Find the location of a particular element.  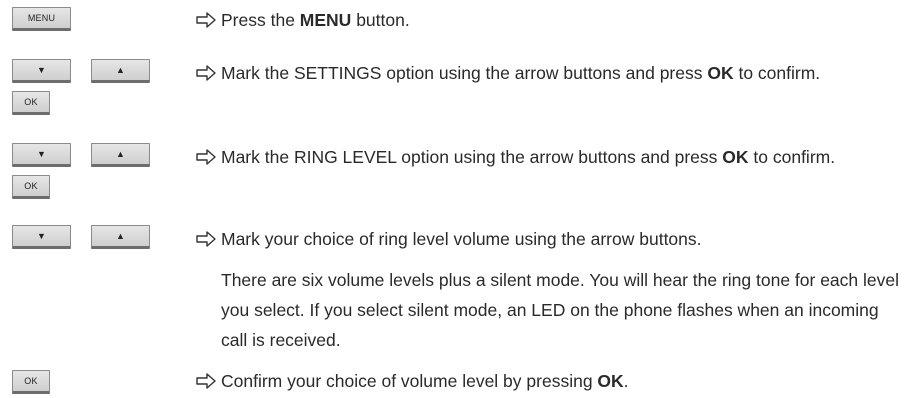

instruction-step: Press the MENU button. is located at coordinates (546, 20).